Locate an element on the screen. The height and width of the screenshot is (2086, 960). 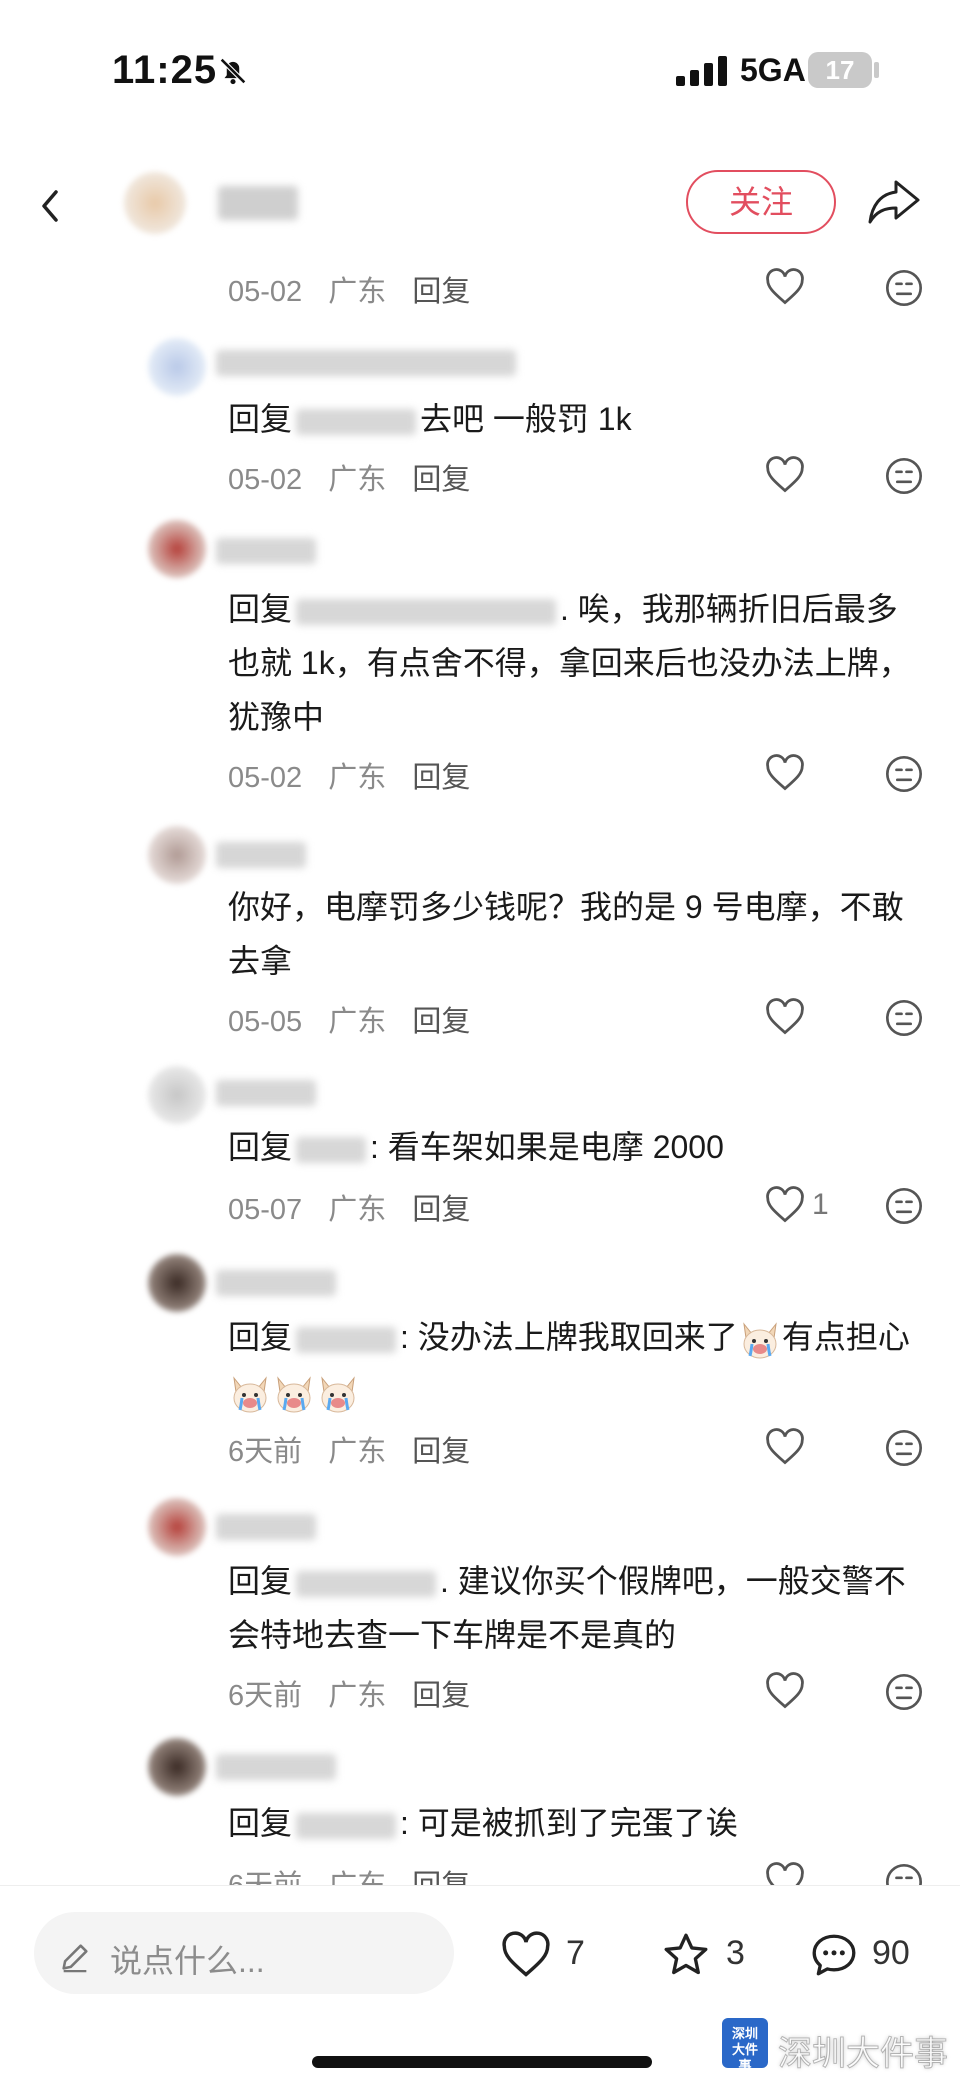
comment-text: 回复. 建议你买个假牌吧，一般交警不会特地去查一下车牌是不是真的 is located at coordinates (567, 1608).